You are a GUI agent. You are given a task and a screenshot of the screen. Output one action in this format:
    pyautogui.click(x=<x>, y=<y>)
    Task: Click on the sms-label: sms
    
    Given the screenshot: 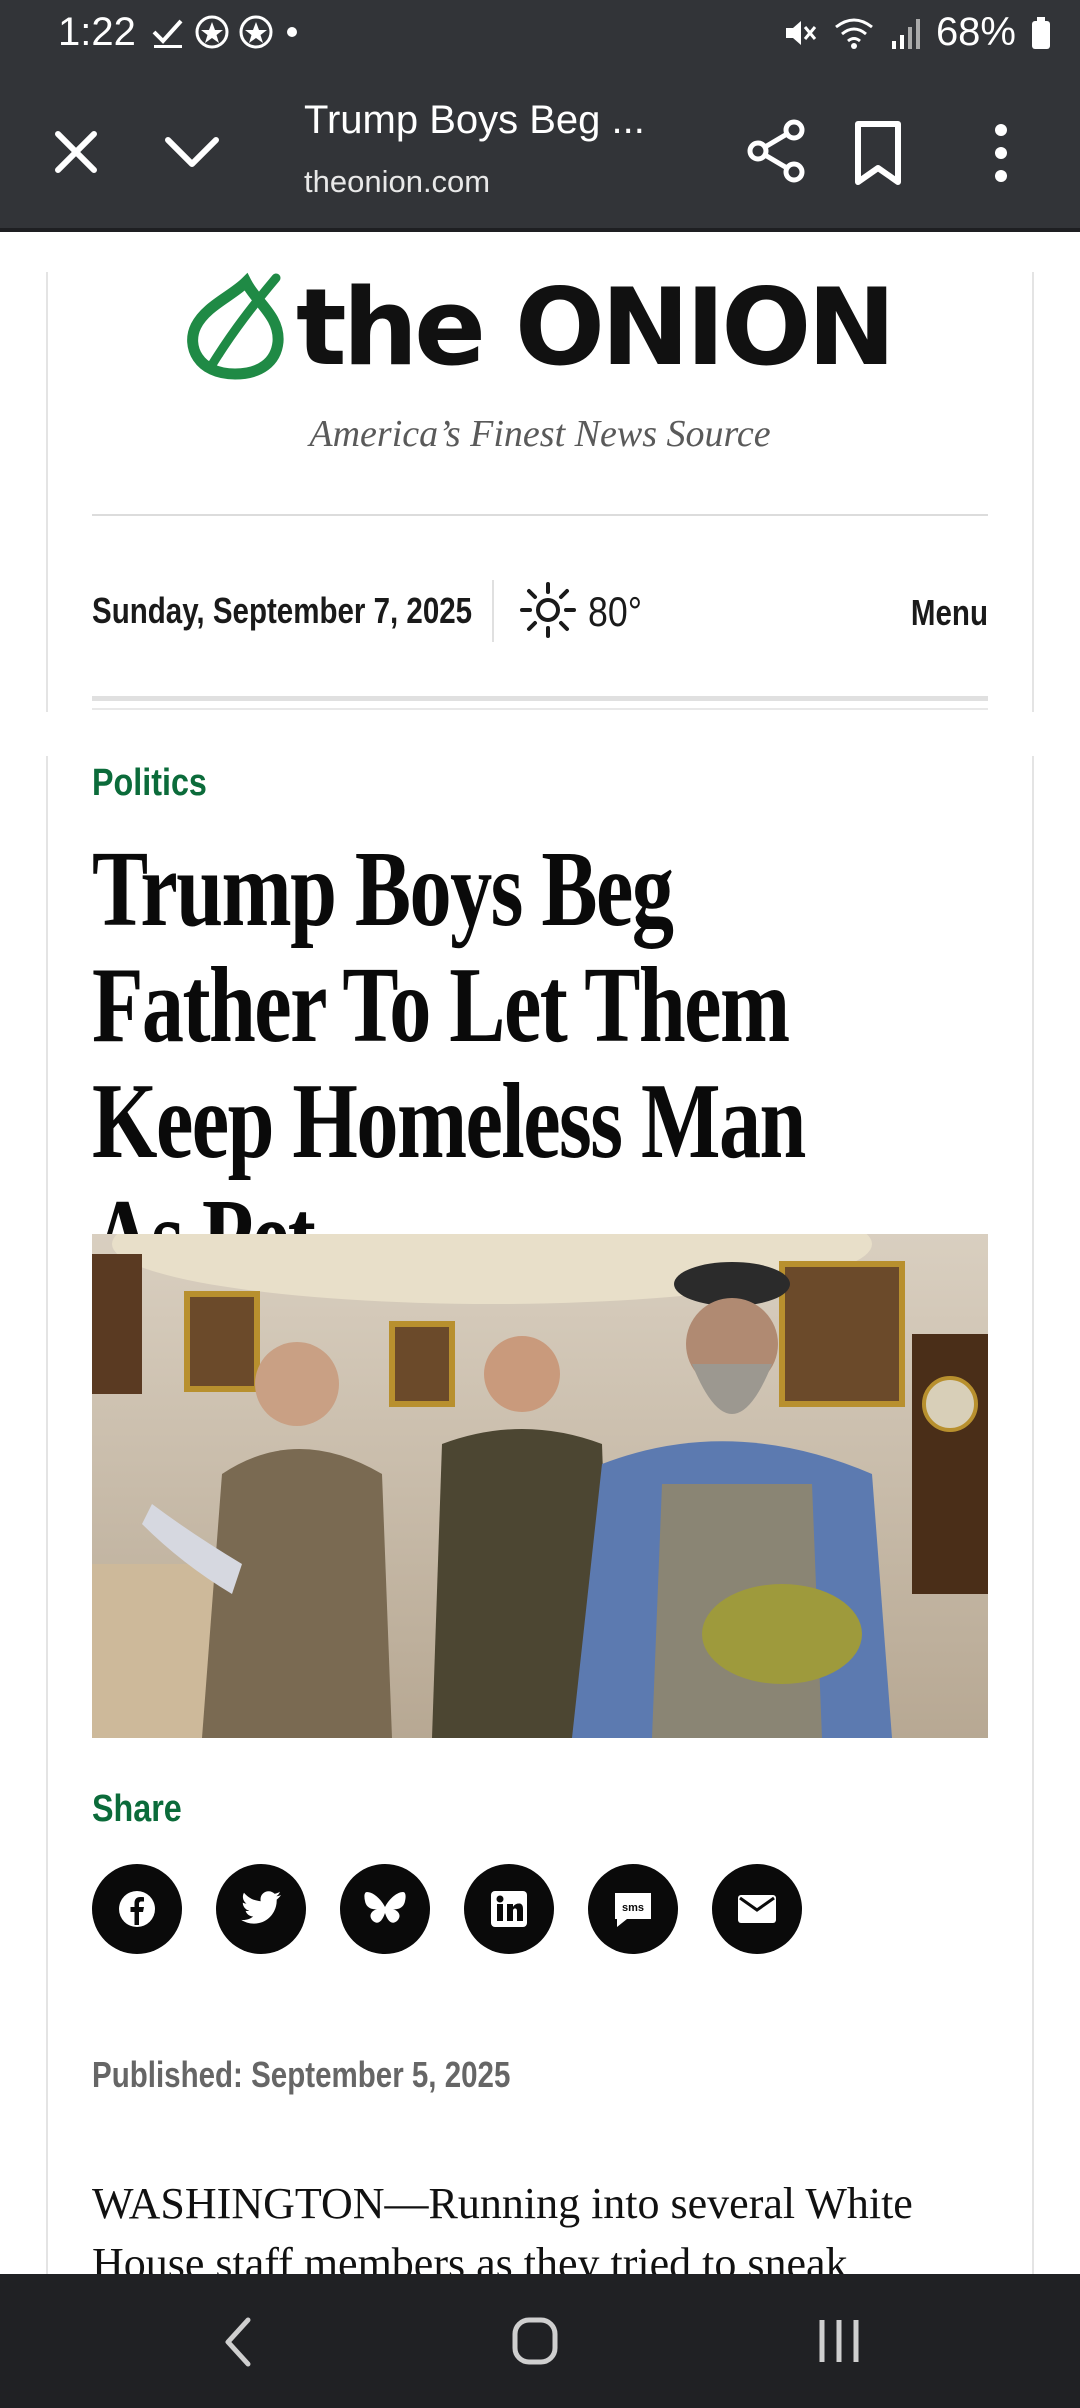 What is the action you would take?
    pyautogui.click(x=633, y=1908)
    